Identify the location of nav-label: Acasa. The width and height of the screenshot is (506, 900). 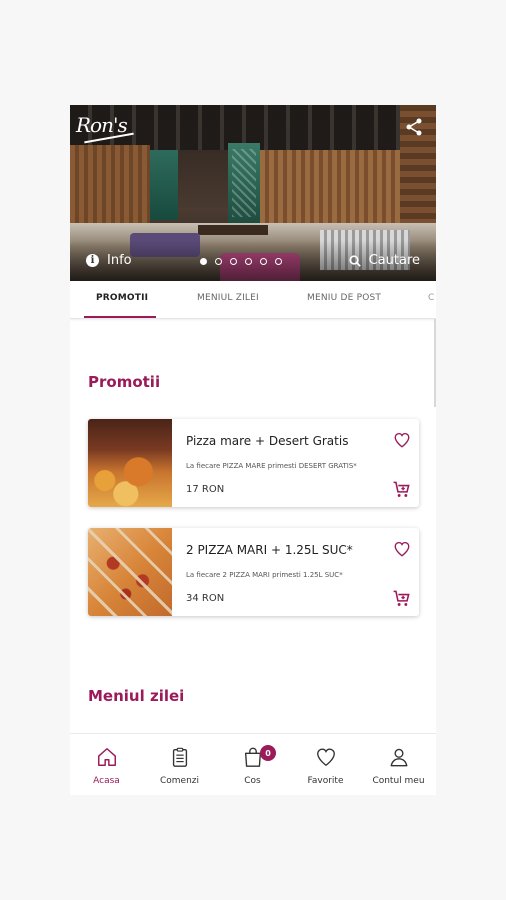
(106, 781).